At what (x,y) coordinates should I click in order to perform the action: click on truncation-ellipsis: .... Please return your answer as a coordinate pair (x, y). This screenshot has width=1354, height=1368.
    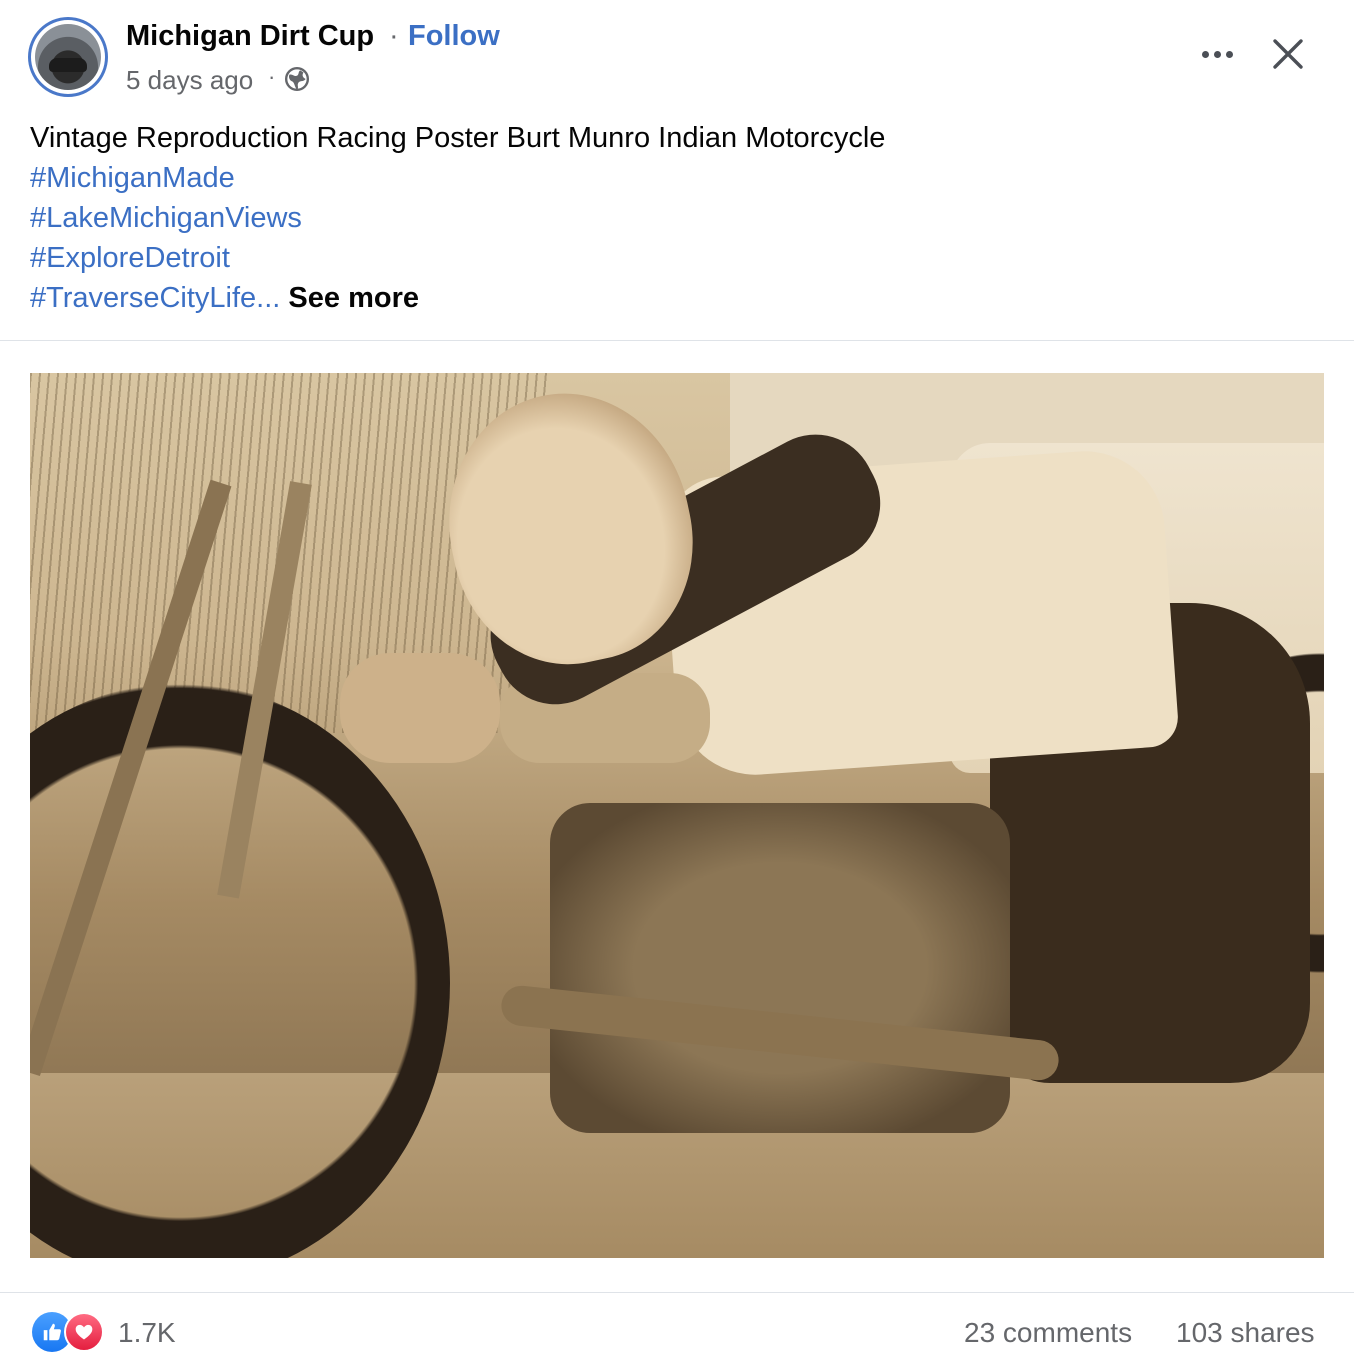
    Looking at the image, I should click on (268, 298).